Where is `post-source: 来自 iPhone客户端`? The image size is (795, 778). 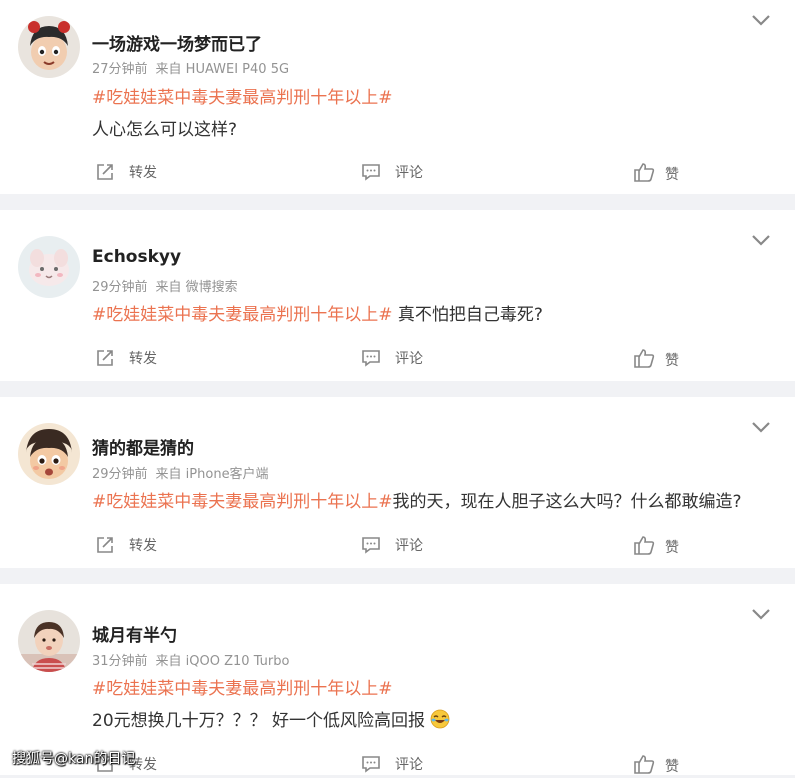
post-source: 来自 iPhone客户端 is located at coordinates (212, 474).